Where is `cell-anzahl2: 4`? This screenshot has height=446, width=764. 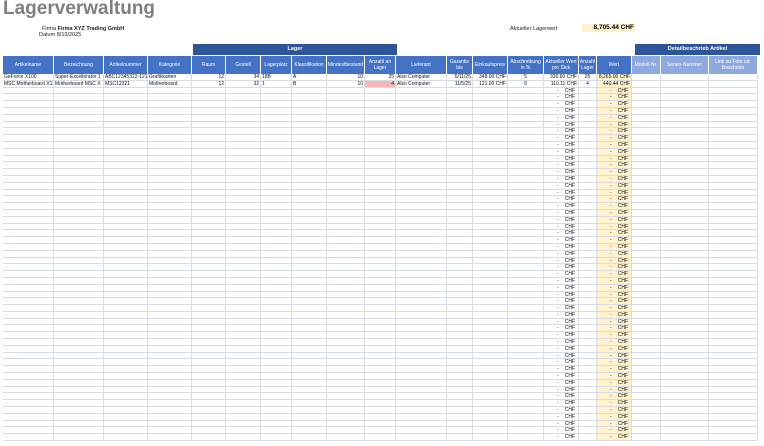 cell-anzahl2: 4 is located at coordinates (588, 84).